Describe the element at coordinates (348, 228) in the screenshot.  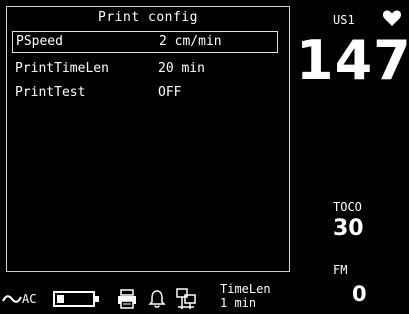
I see `toco-value: 30` at that location.